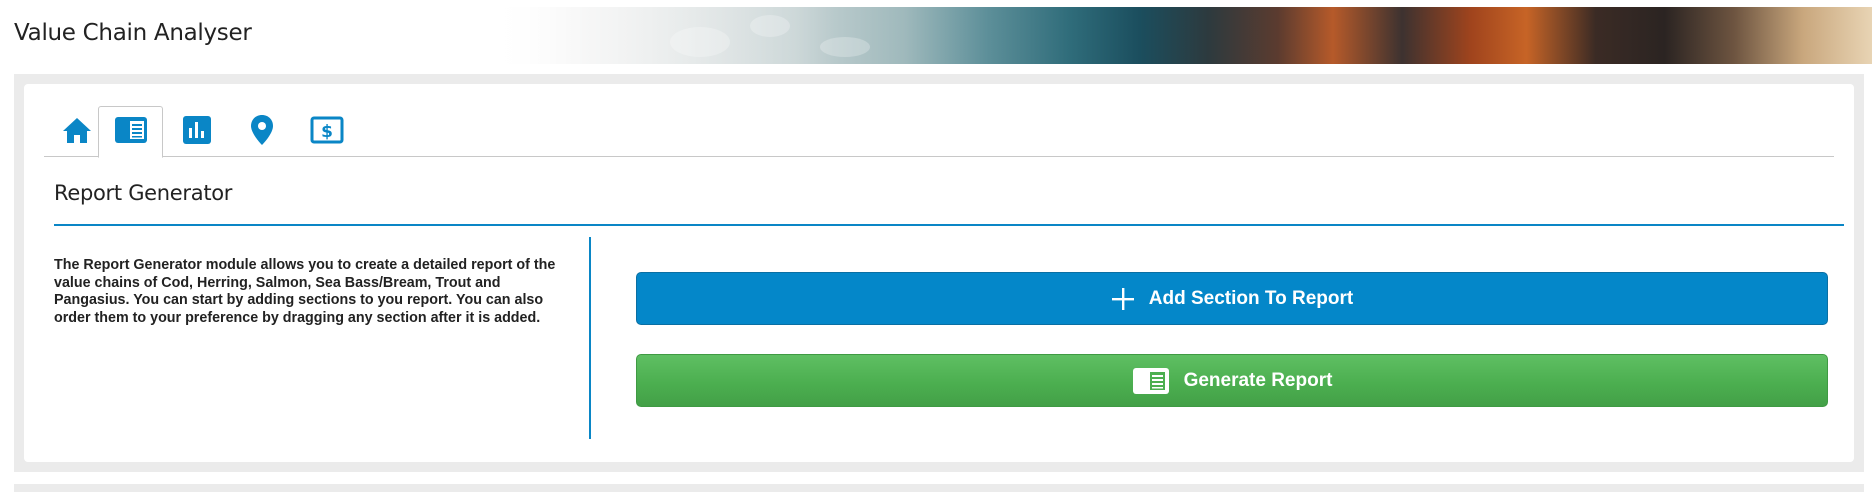 The height and width of the screenshot is (492, 1872). I want to click on generate-report-label: Generate Report, so click(1258, 380).